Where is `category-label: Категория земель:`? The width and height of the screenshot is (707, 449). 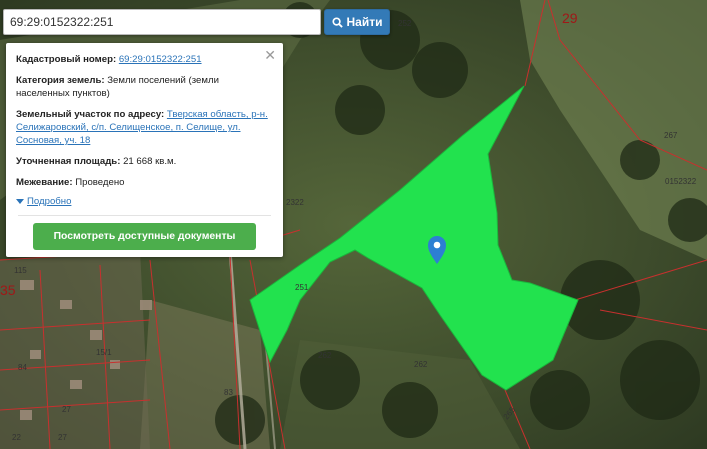 category-label: Категория земель: is located at coordinates (60, 80).